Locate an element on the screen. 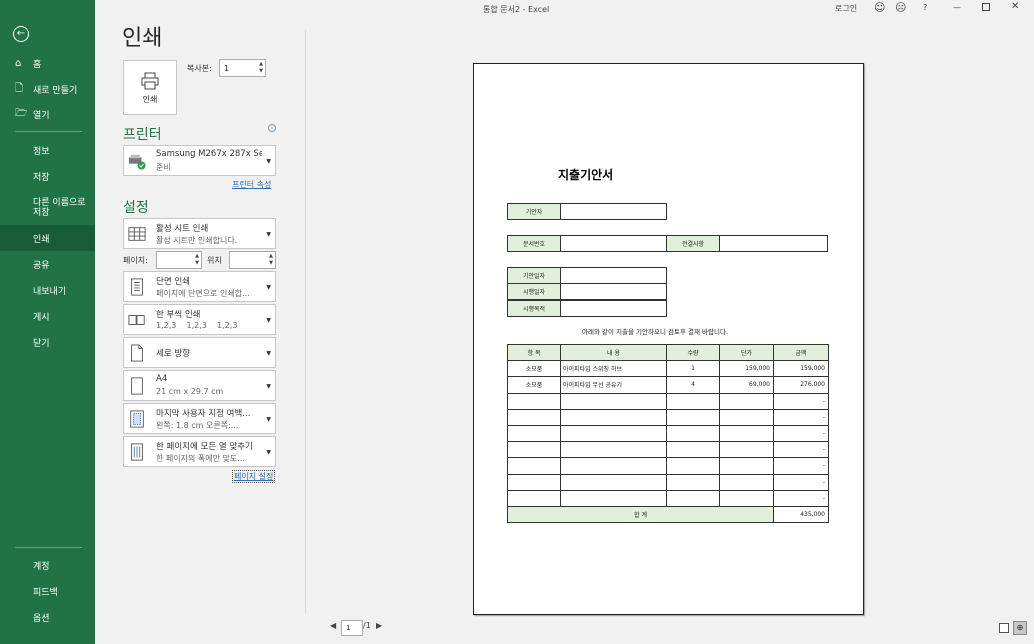 This screenshot has width=1034, height=644. table-cell: 159,000 is located at coordinates (801, 369).